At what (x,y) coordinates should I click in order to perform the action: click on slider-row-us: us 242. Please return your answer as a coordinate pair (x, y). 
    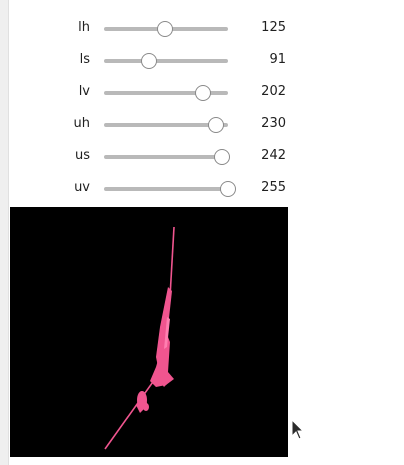
    Looking at the image, I should click on (202, 156).